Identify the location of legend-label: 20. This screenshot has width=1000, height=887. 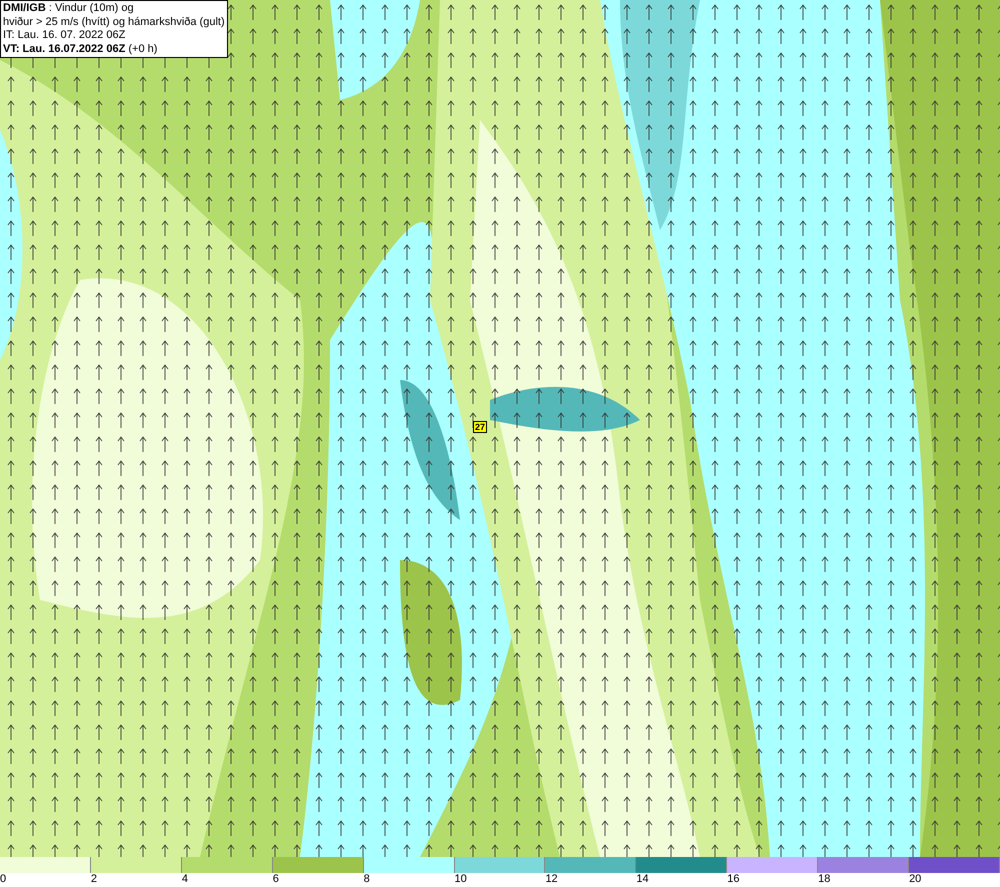
(915, 879).